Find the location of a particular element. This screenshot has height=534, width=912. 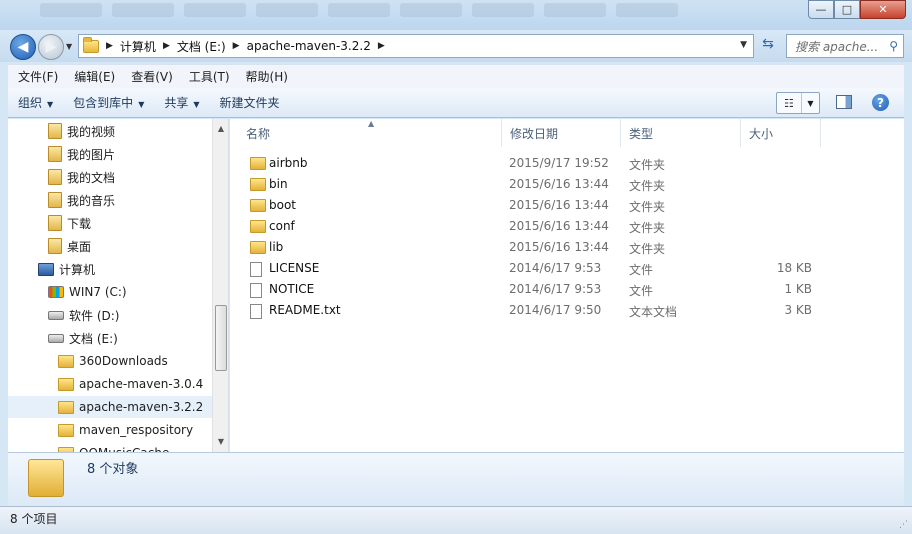

address-bar: ▶ 计算机 ▶ 文档 (E:) ▶ apache-maven-3.2.2 ▶ ▼ is located at coordinates (416, 46).